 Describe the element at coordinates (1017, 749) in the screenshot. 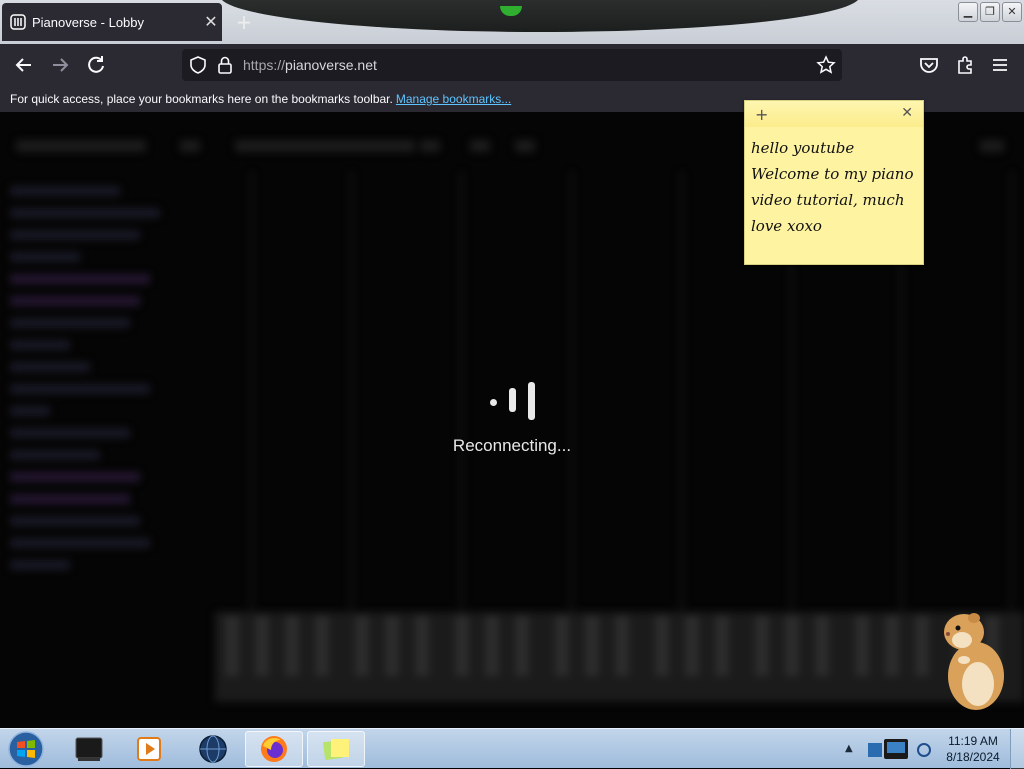

I see `show-desktop-button` at that location.